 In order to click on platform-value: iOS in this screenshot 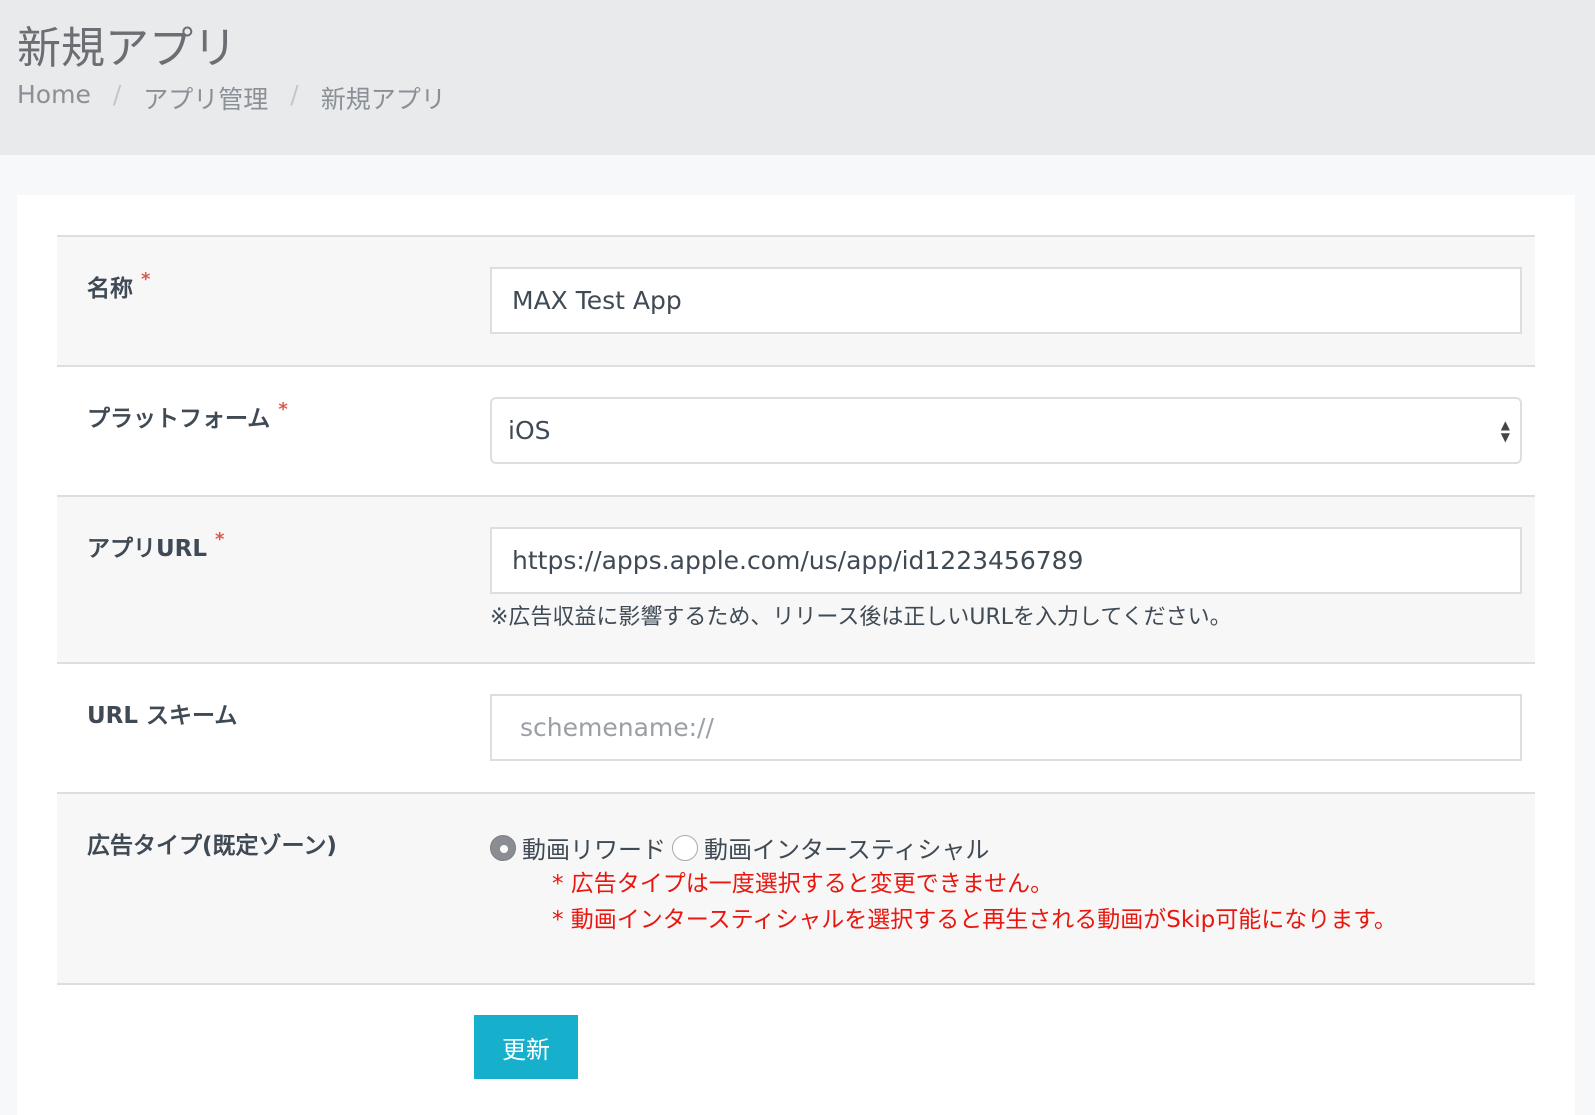, I will do `click(529, 430)`.